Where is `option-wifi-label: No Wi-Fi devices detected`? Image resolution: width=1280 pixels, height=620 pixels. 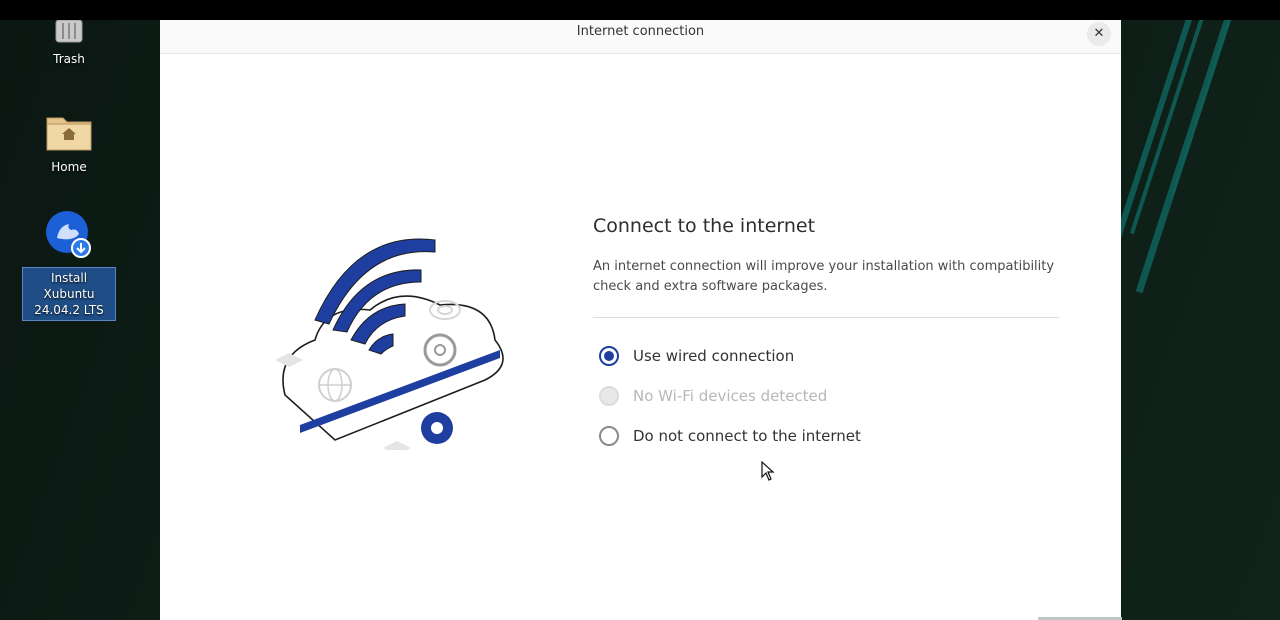 option-wifi-label: No Wi-Fi devices detected is located at coordinates (730, 396).